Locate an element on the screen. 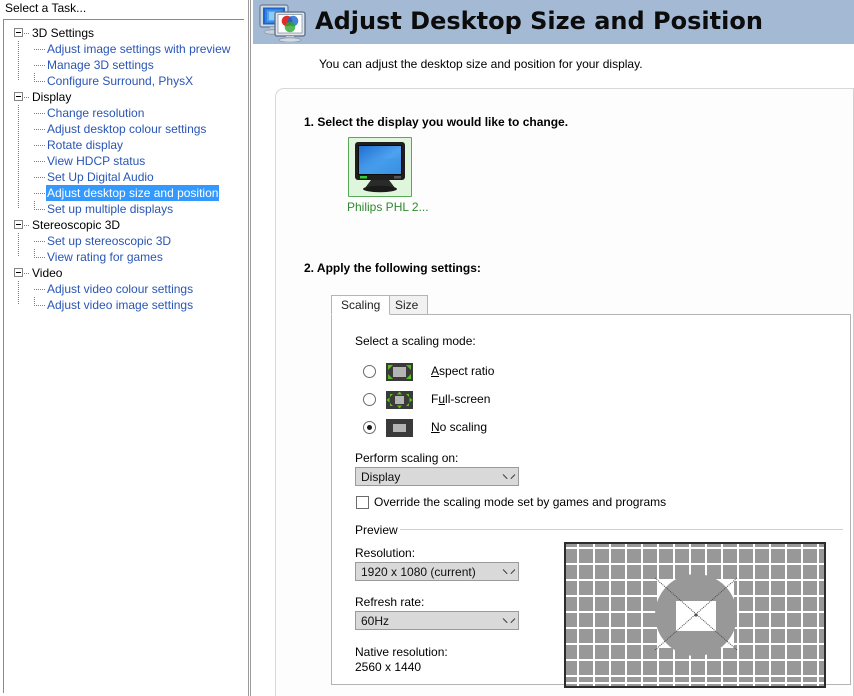  scaling-mode-aspect-ratio-row: Aspect ratio is located at coordinates (493, 372).